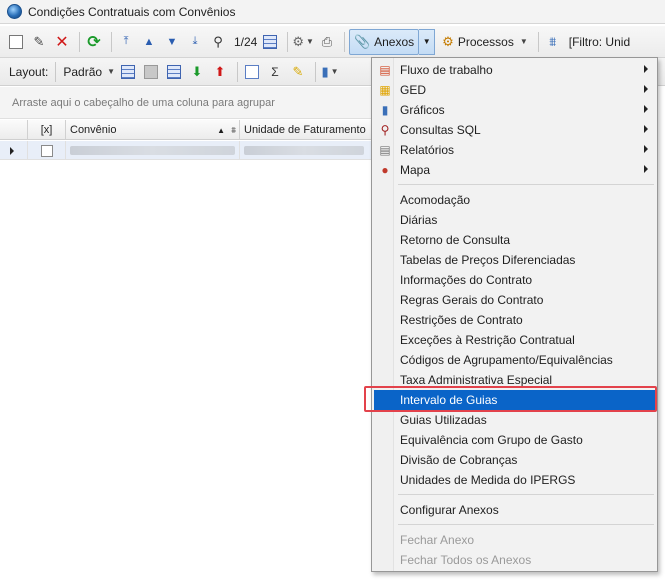  Describe the element at coordinates (385, 90) in the screenshot. I see `ged-icon: ▦` at that location.